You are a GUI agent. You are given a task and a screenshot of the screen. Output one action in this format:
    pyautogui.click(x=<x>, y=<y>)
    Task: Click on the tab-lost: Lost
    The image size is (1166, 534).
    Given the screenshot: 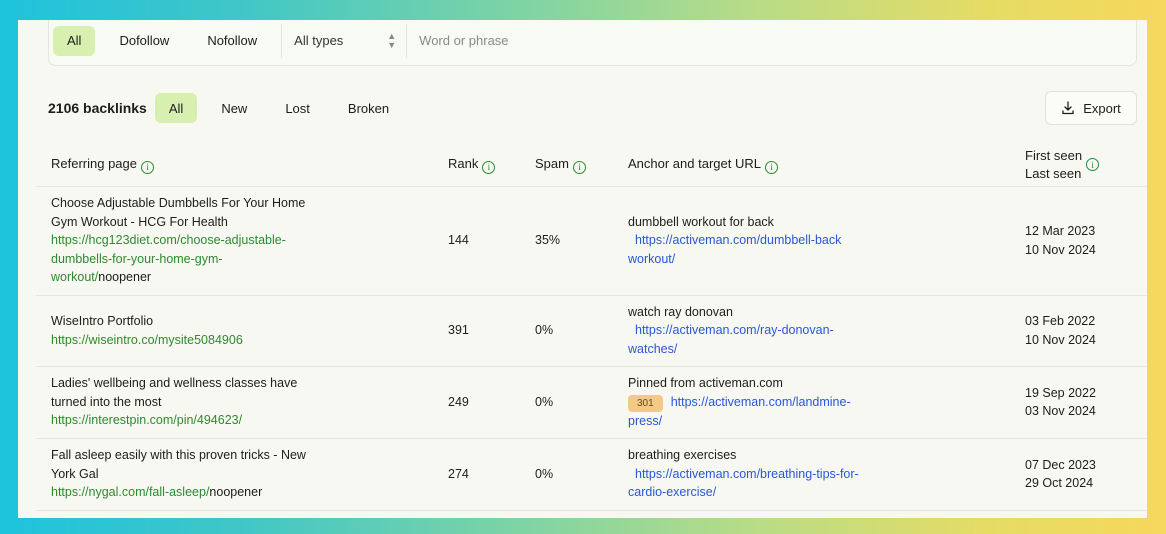 What is the action you would take?
    pyautogui.click(x=297, y=108)
    